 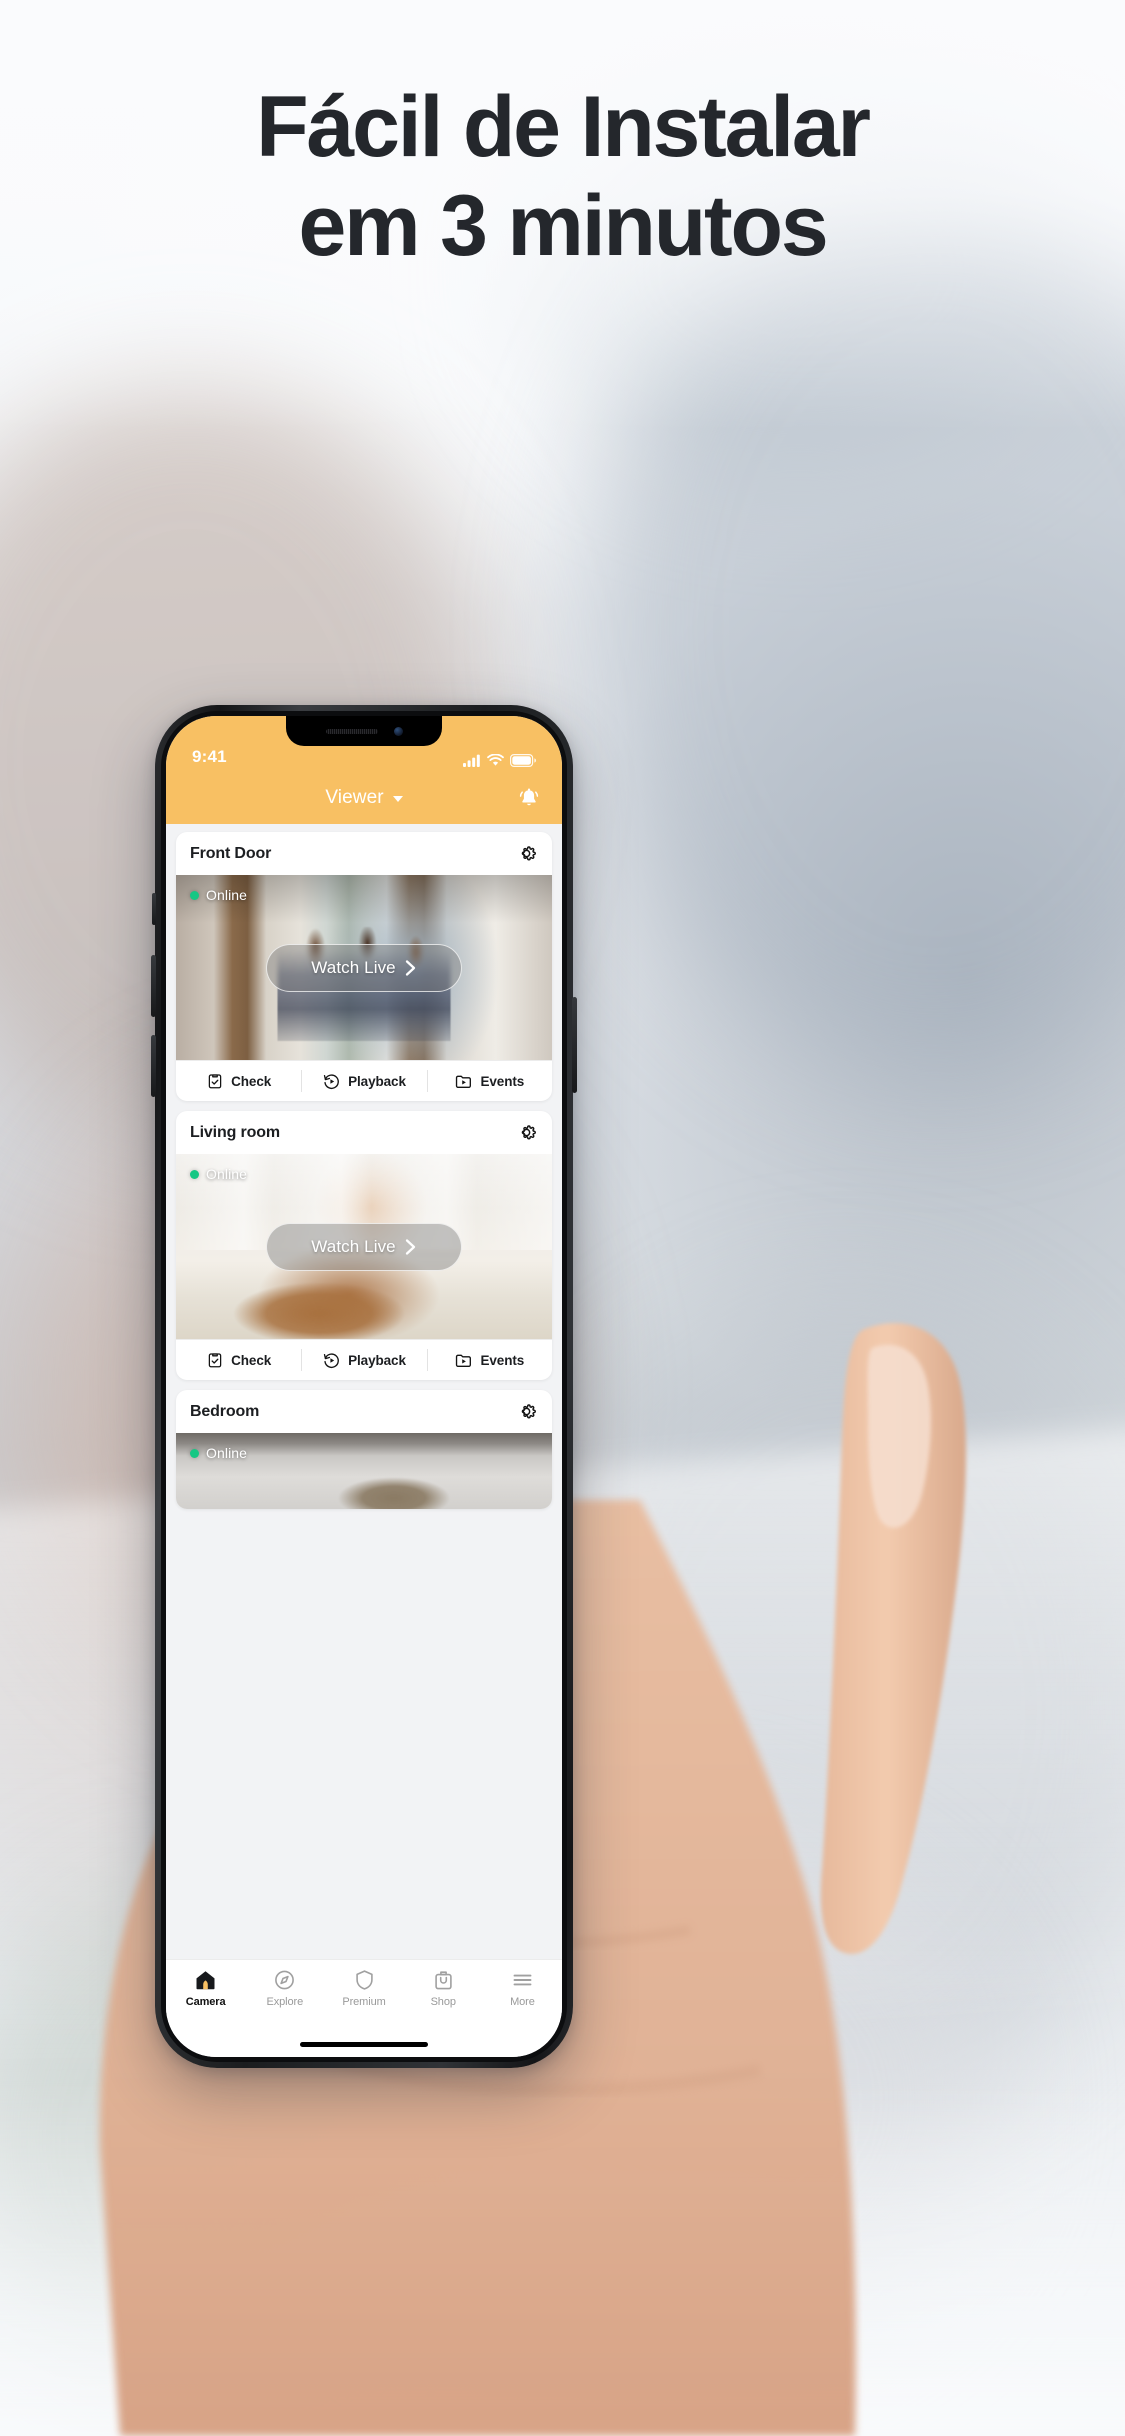 I want to click on shield-icon, so click(x=364, y=1980).